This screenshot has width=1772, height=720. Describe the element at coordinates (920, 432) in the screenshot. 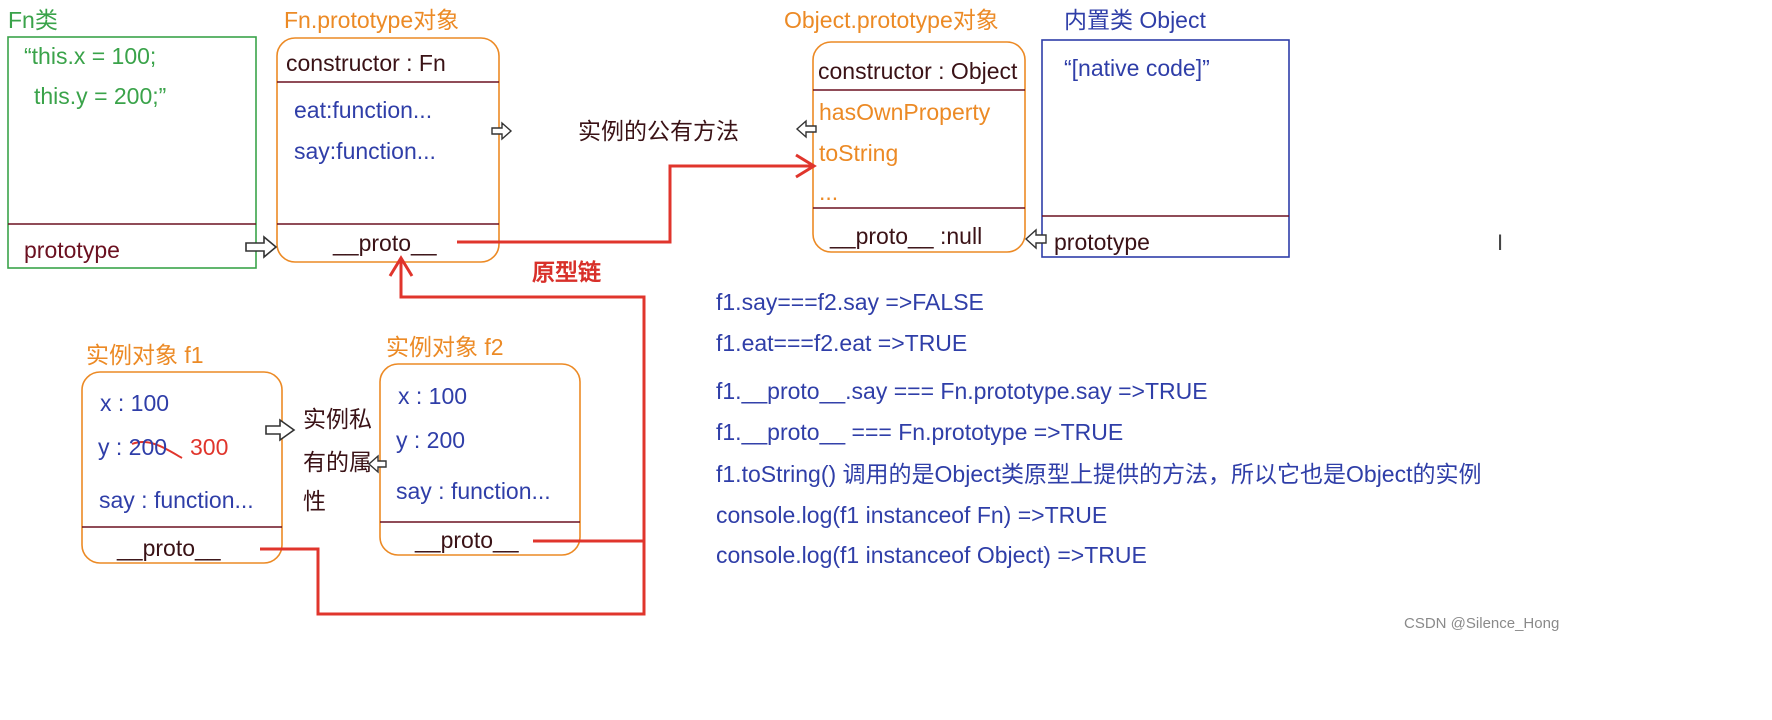

I see `note-line-4: f1.__proto__ === Fn.prototype =>TRUE` at that location.